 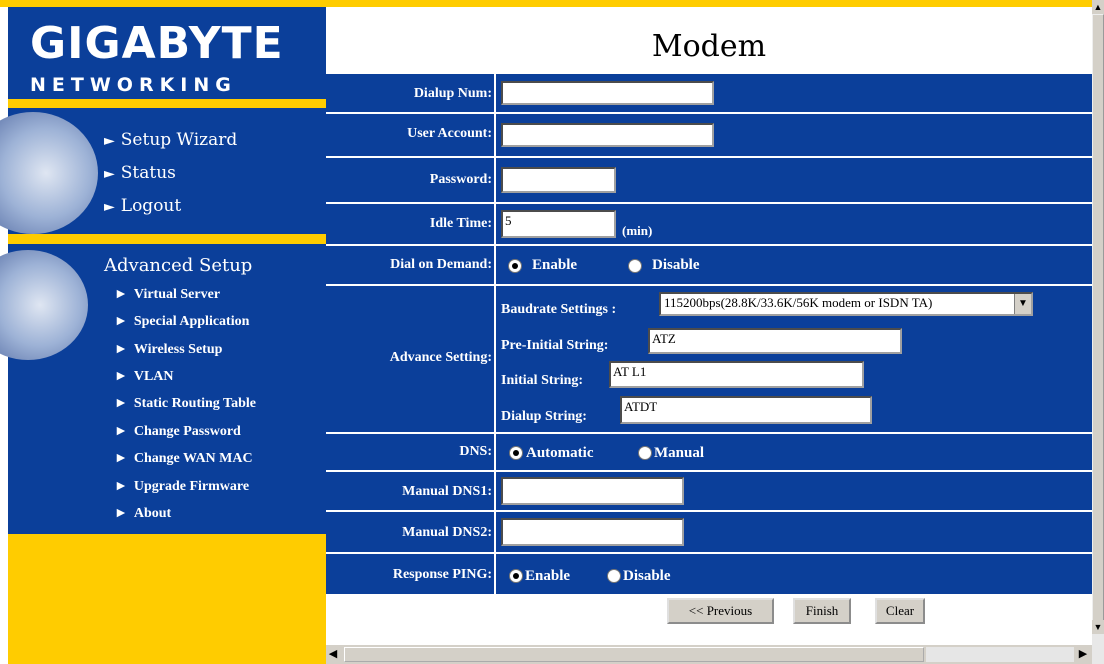 What do you see at coordinates (709, 491) in the screenshot?
I see `row-manual-dns1: Manual DNS1:` at bounding box center [709, 491].